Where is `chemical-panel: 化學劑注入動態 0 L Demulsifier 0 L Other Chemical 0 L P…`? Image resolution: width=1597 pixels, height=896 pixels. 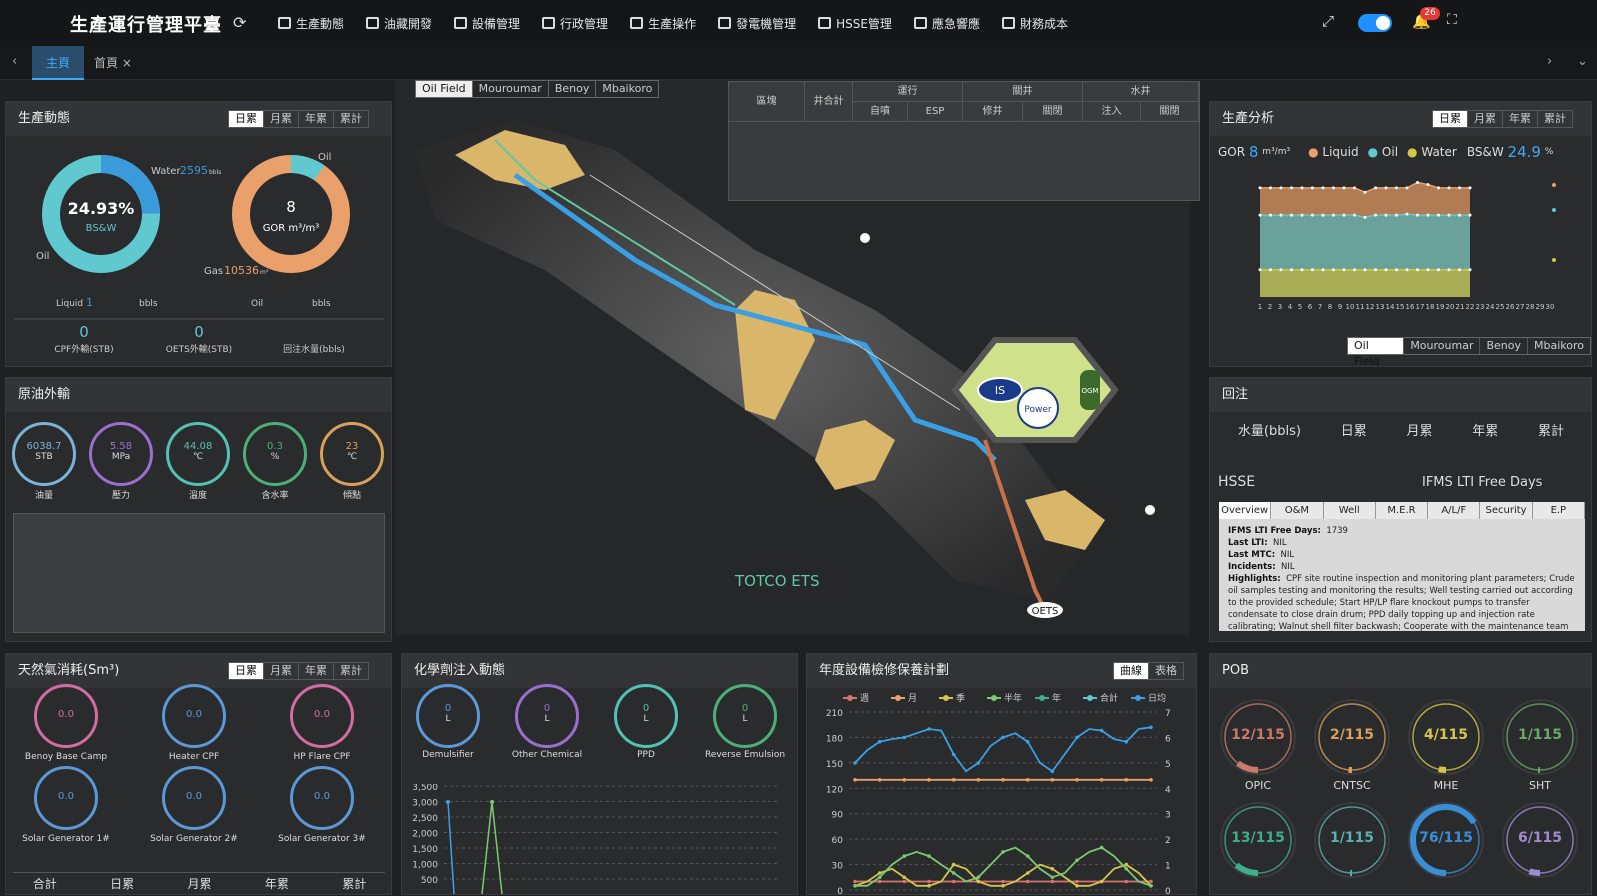
chemical-panel: 化學劑注入動態 0 L Demulsifier 0 L Other Chemical 0 L P… is located at coordinates (599, 774).